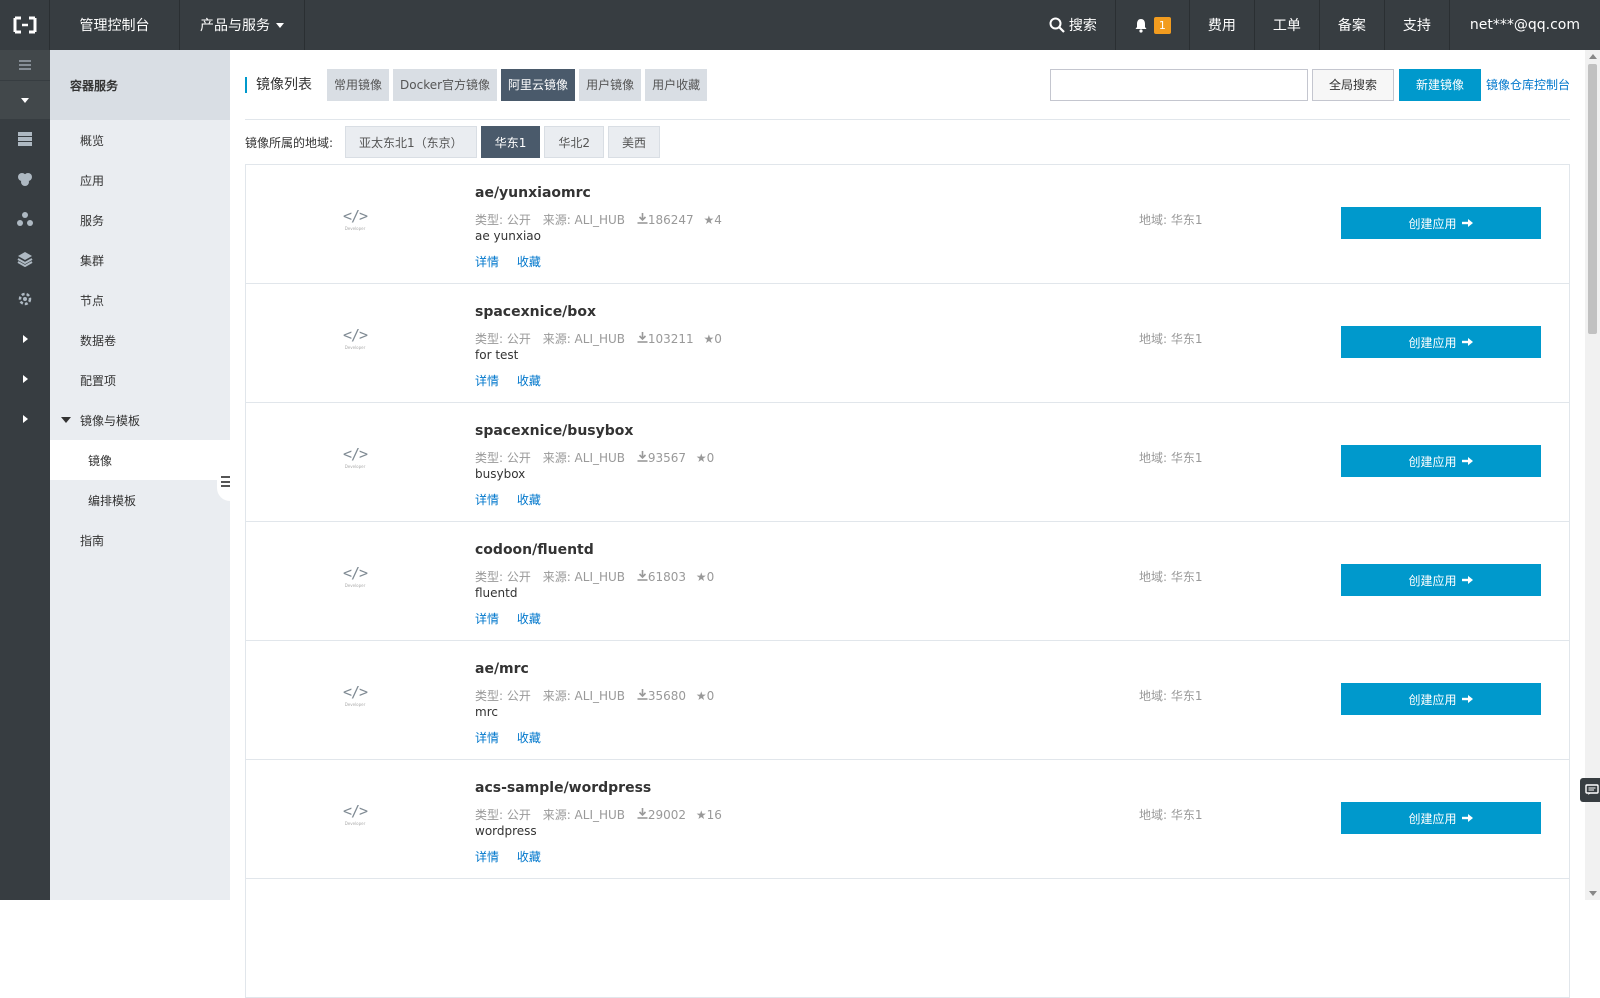 The width and height of the screenshot is (1600, 998). I want to click on code-icon: </>, so click(355, 692).